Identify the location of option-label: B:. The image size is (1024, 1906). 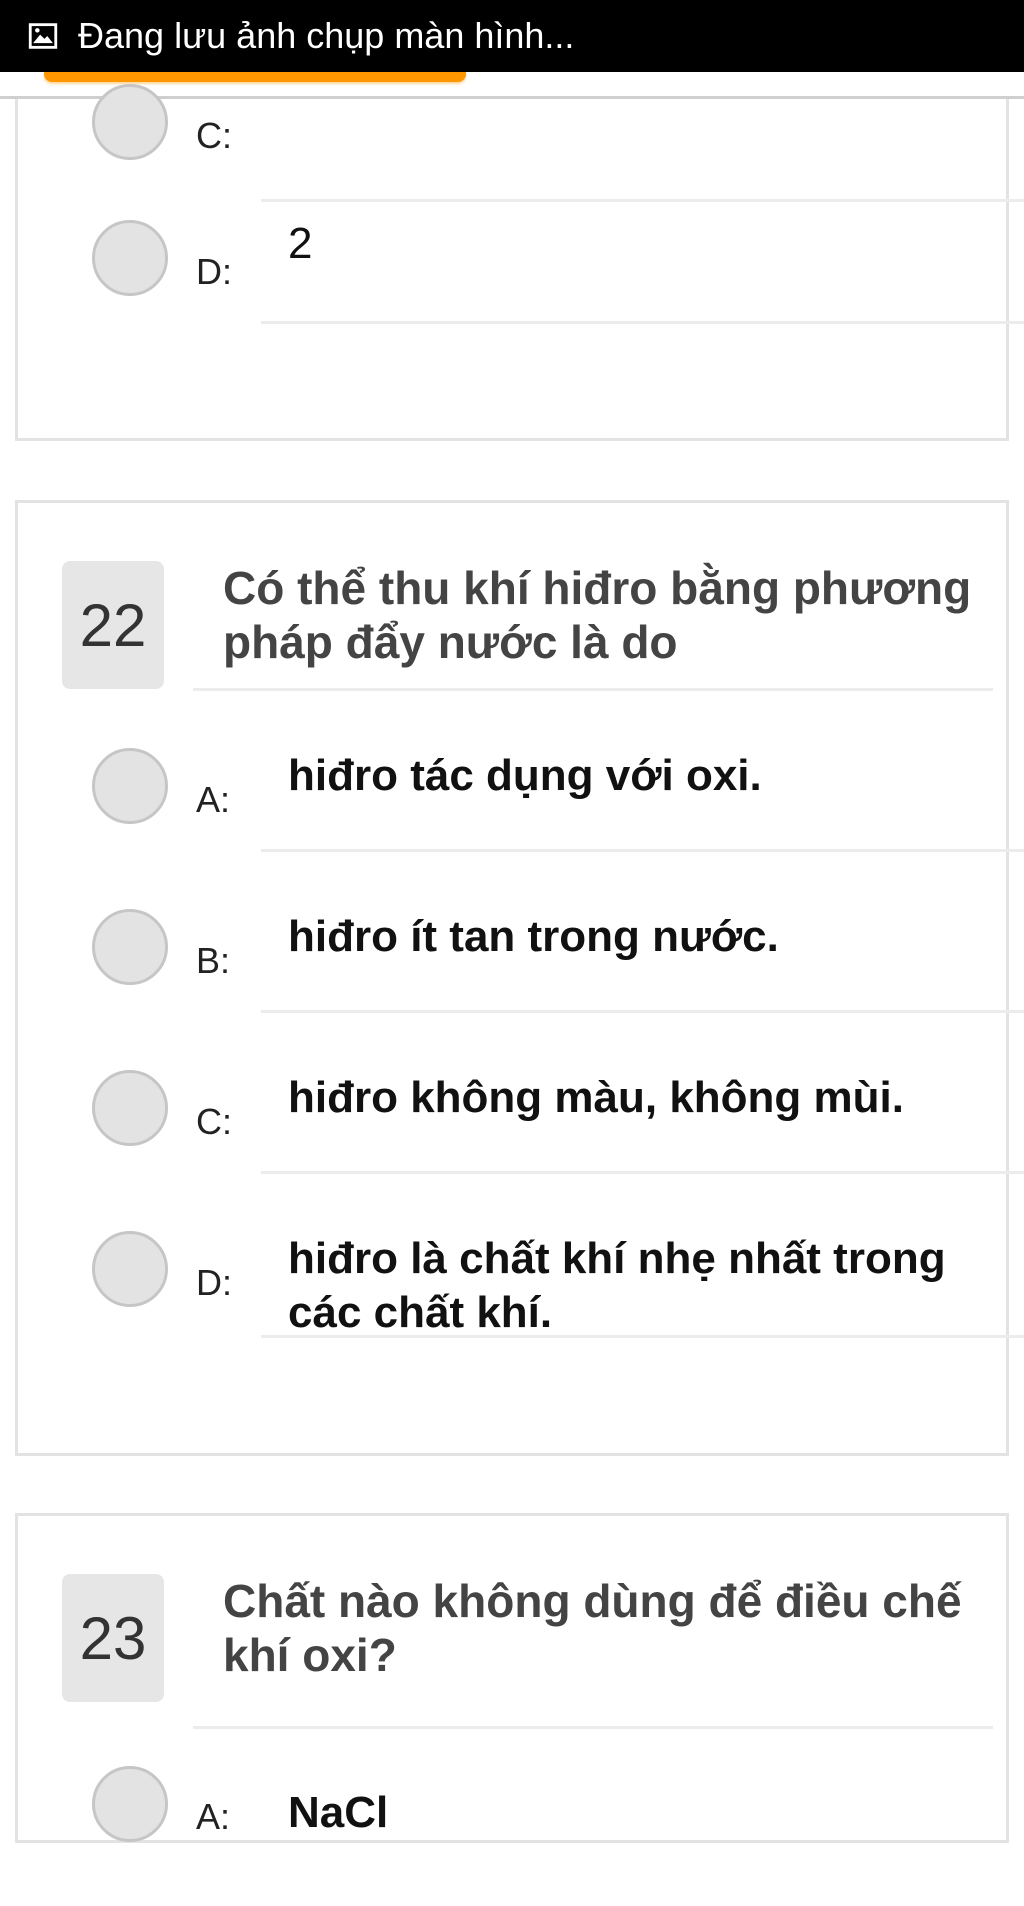
(213, 960).